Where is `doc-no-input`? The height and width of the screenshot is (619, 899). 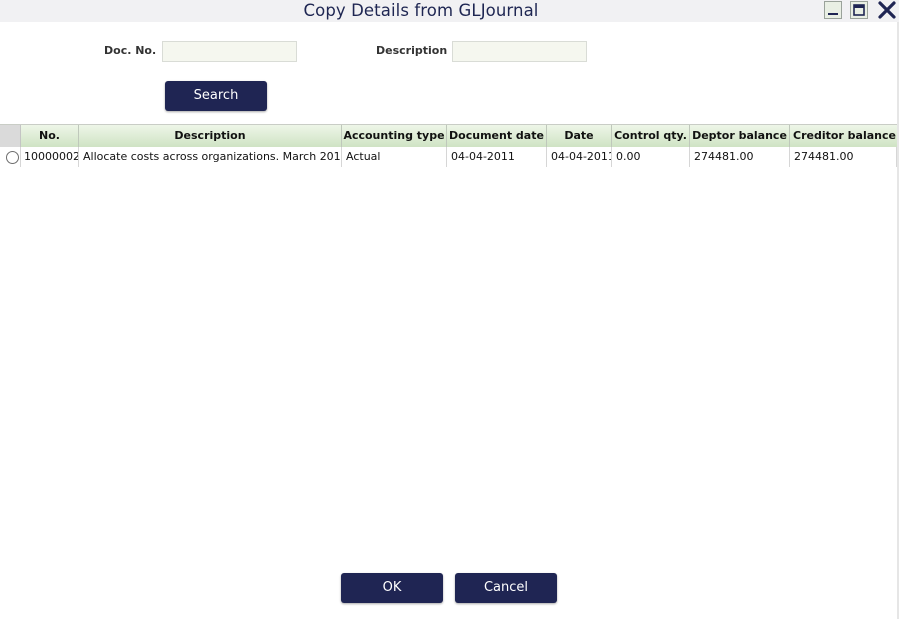 doc-no-input is located at coordinates (229, 51).